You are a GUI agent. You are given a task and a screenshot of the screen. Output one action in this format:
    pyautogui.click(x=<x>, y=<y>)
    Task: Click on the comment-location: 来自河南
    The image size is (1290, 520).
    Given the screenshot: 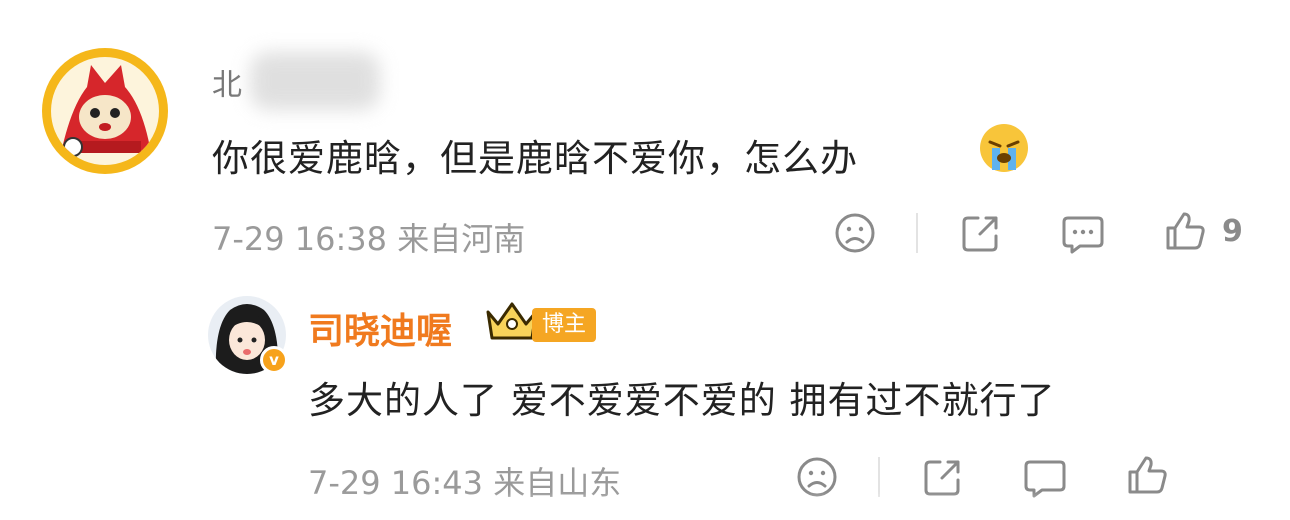 What is the action you would take?
    pyautogui.click(x=461, y=239)
    